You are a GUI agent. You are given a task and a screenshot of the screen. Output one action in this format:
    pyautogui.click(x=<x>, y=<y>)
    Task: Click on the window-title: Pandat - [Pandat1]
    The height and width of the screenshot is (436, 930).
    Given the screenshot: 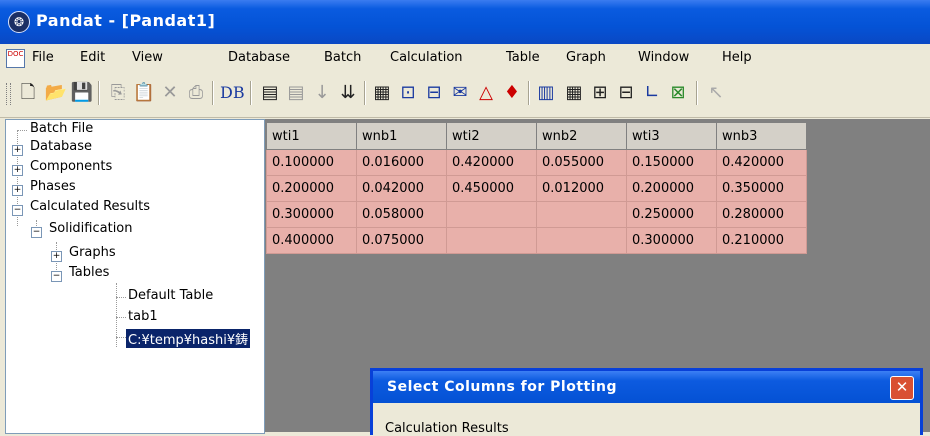 What is the action you would take?
    pyautogui.click(x=126, y=20)
    